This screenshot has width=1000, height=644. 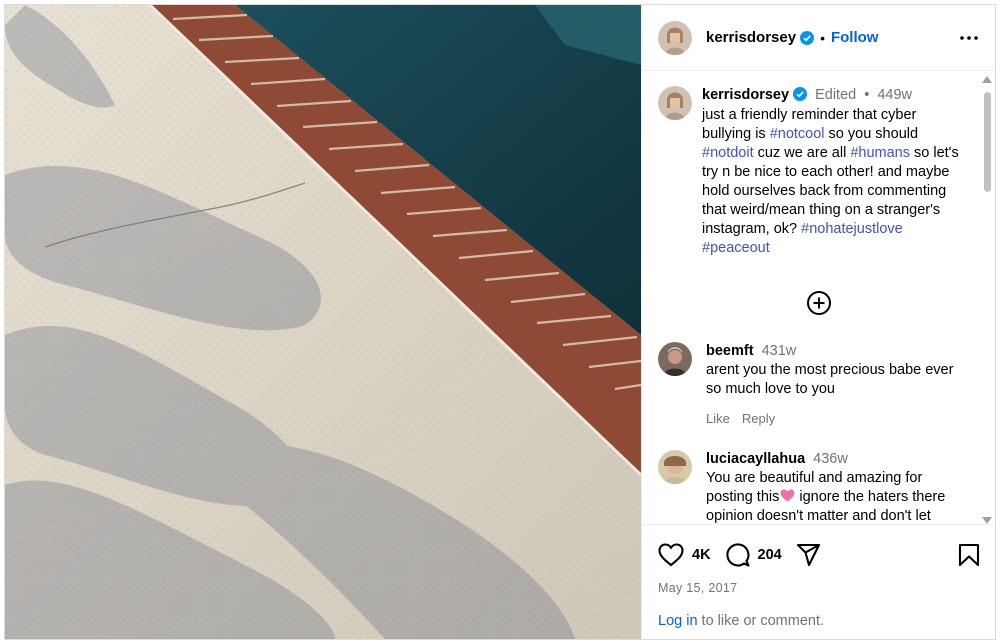 What do you see at coordinates (718, 418) in the screenshot?
I see `comment-like-button: Like` at bounding box center [718, 418].